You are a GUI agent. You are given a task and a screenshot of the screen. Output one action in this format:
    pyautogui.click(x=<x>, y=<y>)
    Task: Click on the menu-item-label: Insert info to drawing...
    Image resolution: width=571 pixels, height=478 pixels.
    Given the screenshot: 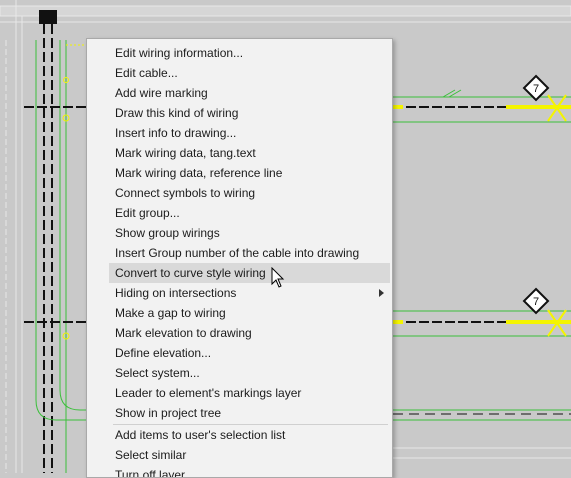 What is the action you would take?
    pyautogui.click(x=176, y=133)
    